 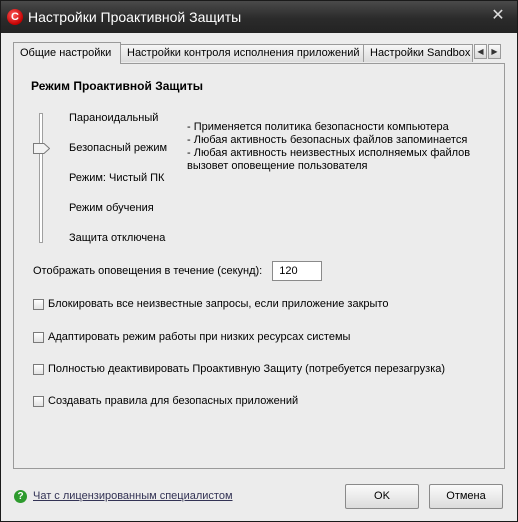 I want to click on cancel-button: Отмена, so click(x=466, y=496).